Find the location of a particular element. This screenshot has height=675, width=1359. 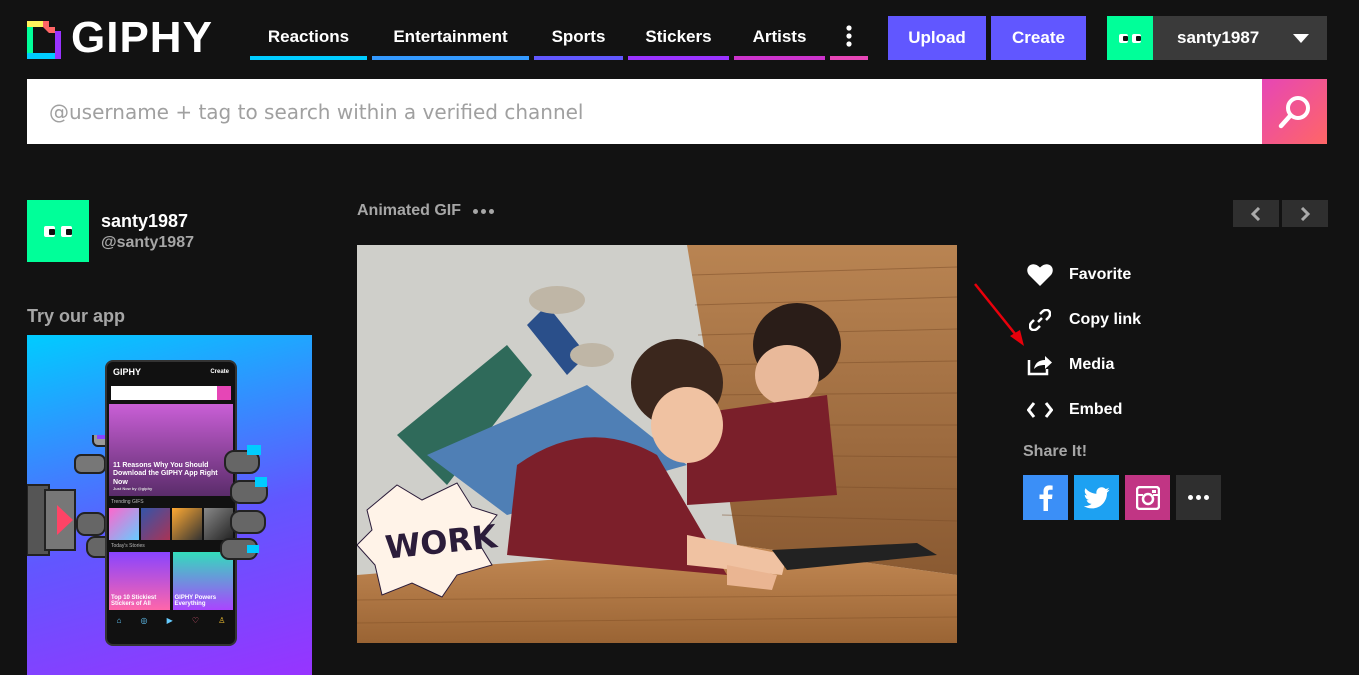

nav-entertainment: Entertainment is located at coordinates (450, 38).